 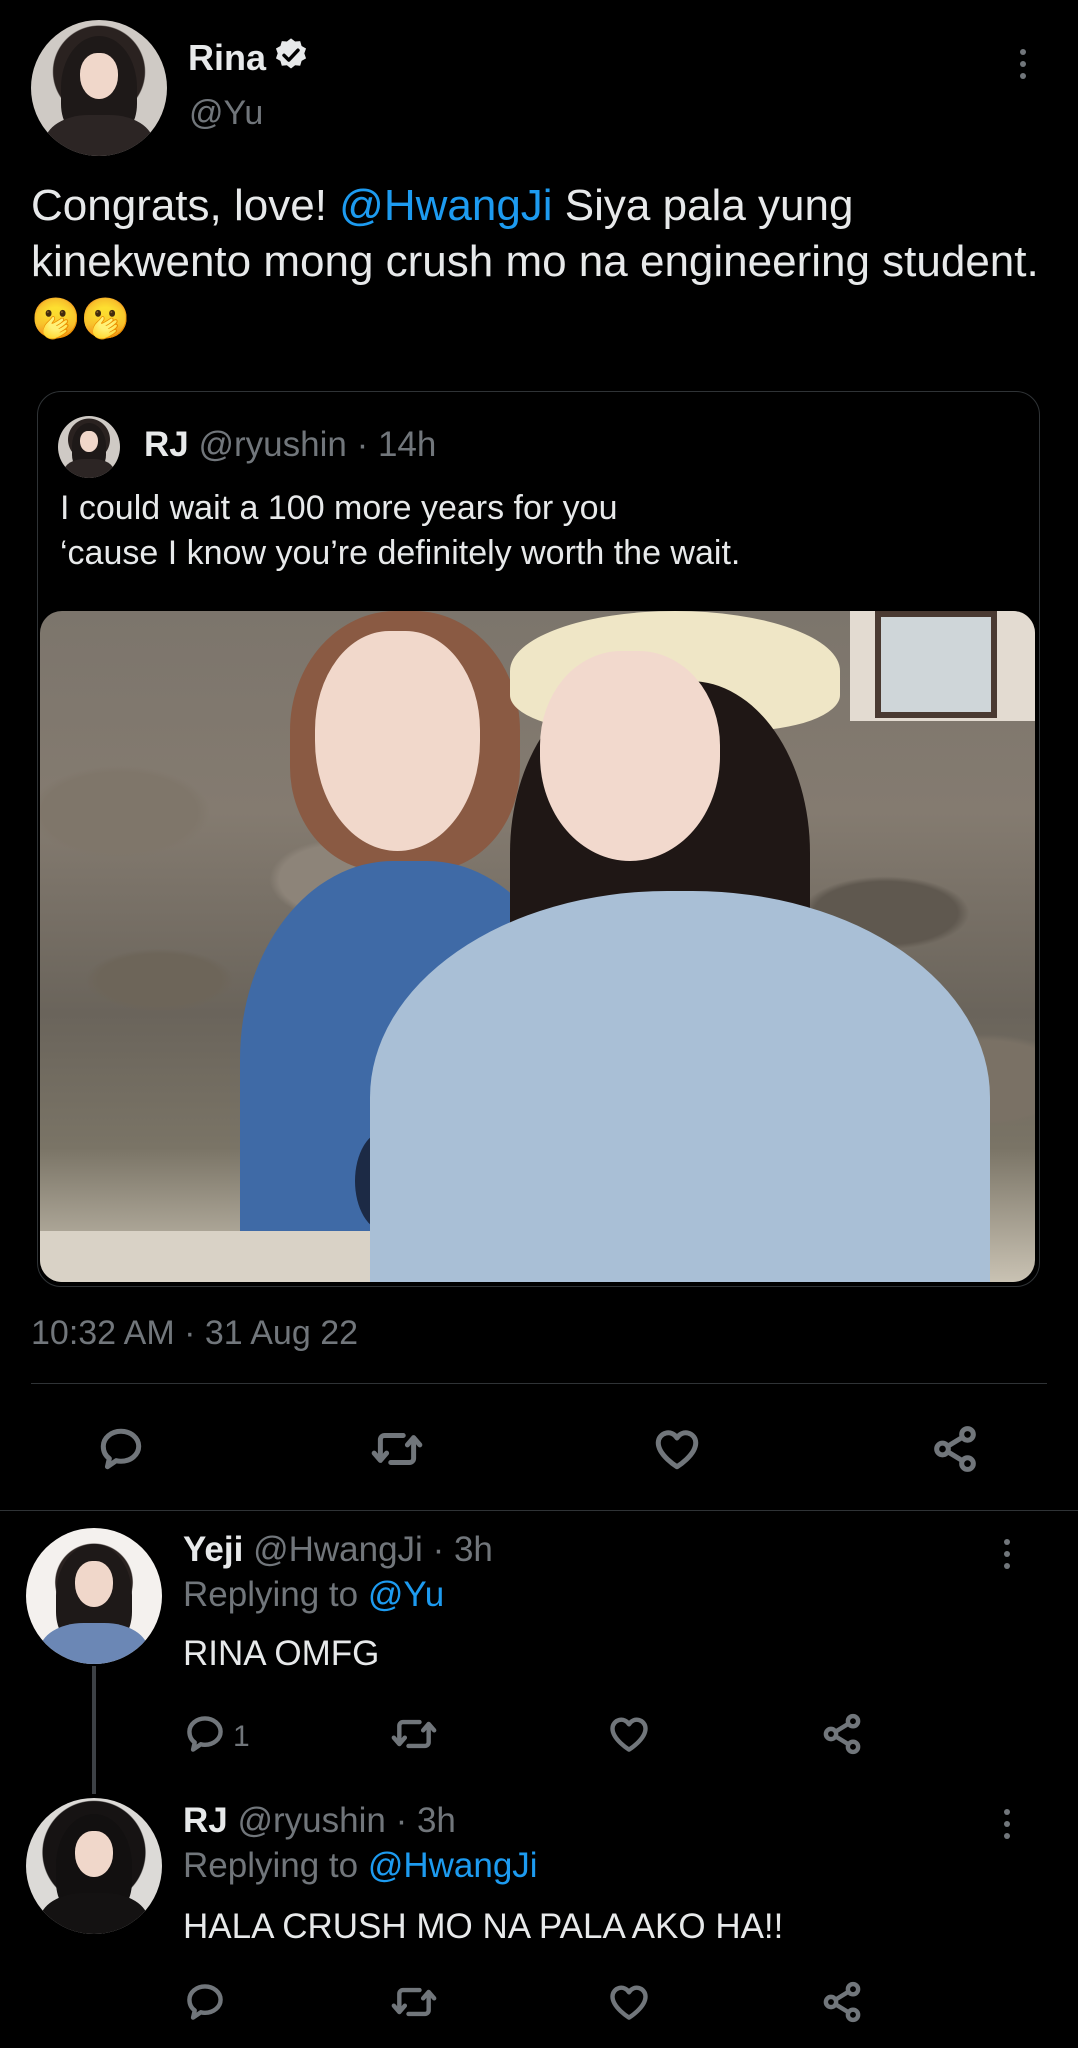 I want to click on reply-author-name: Yeji, so click(x=213, y=1549).